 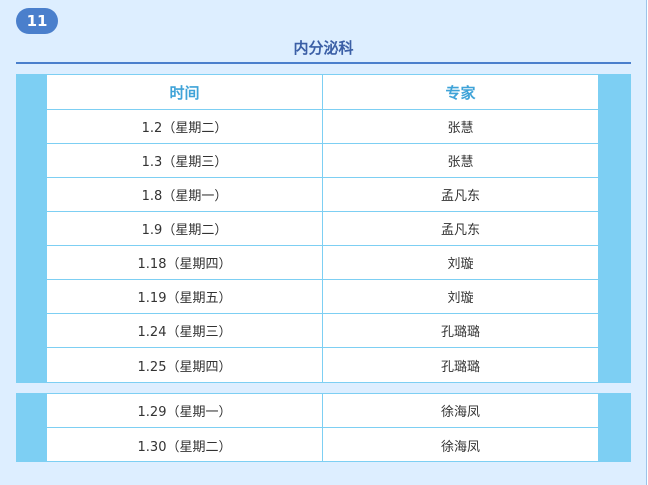 I want to click on schedule-table-continued: 1.29（星期一） 徐海凤 1.30（星期二） 徐海凤, so click(x=322, y=427).